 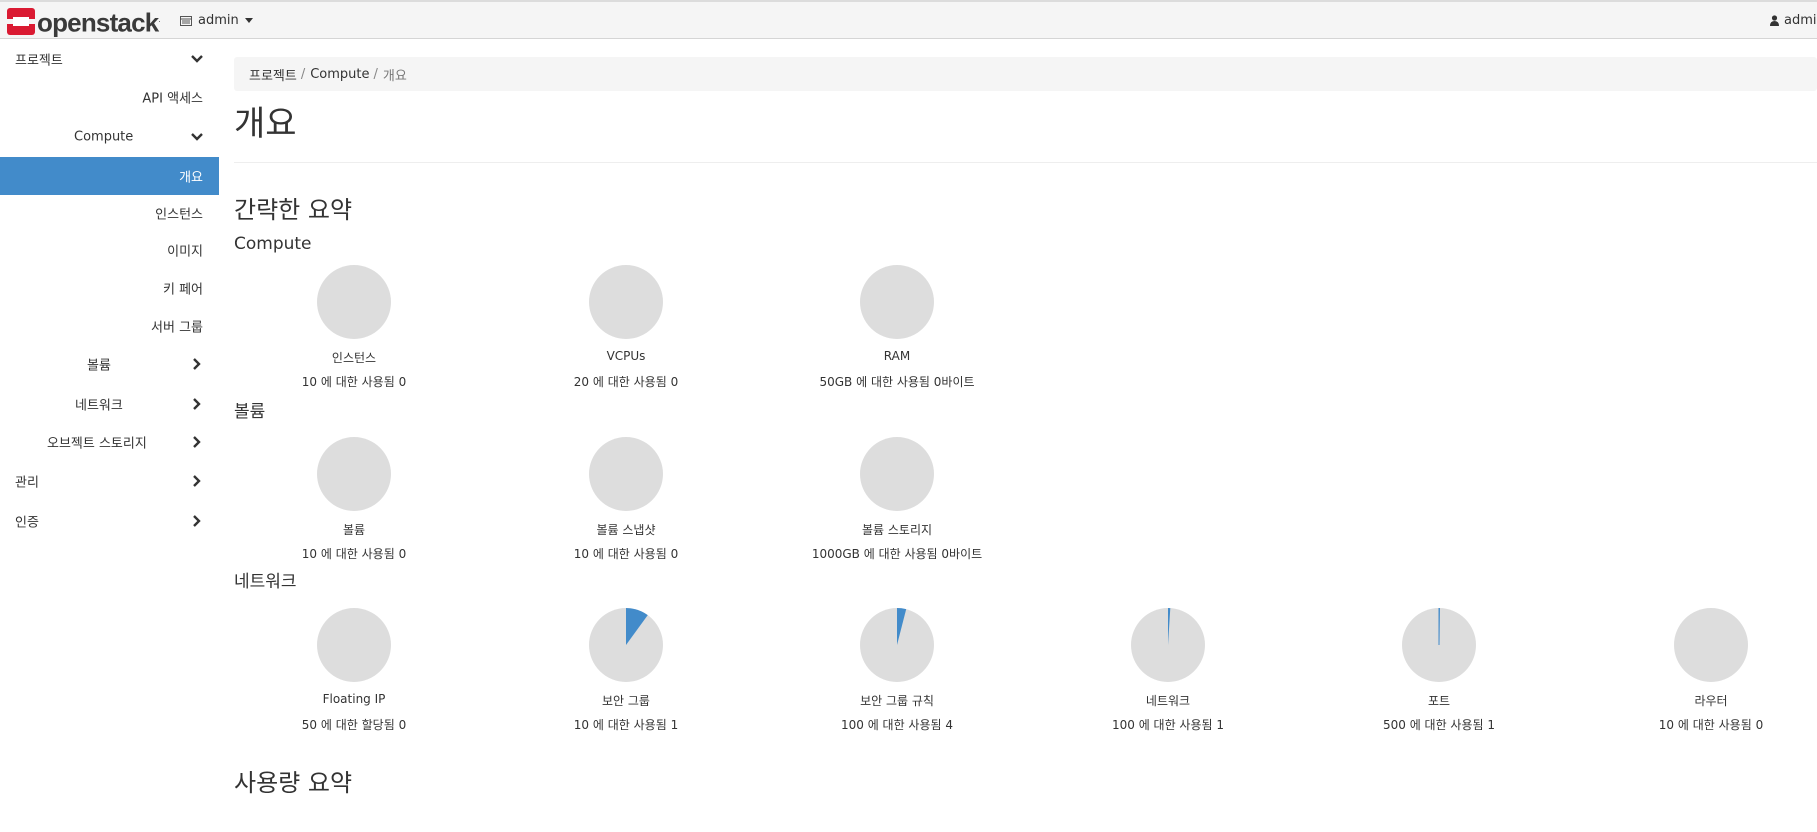 I want to click on breadcrumb-project: 프로젝트, so click(x=273, y=74).